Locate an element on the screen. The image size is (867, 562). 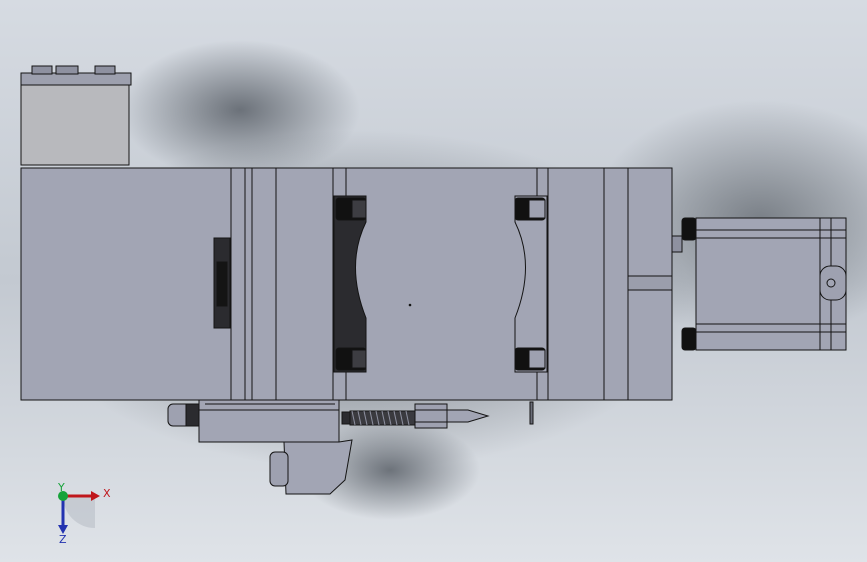
top-left-block is located at coordinates (76, 115).